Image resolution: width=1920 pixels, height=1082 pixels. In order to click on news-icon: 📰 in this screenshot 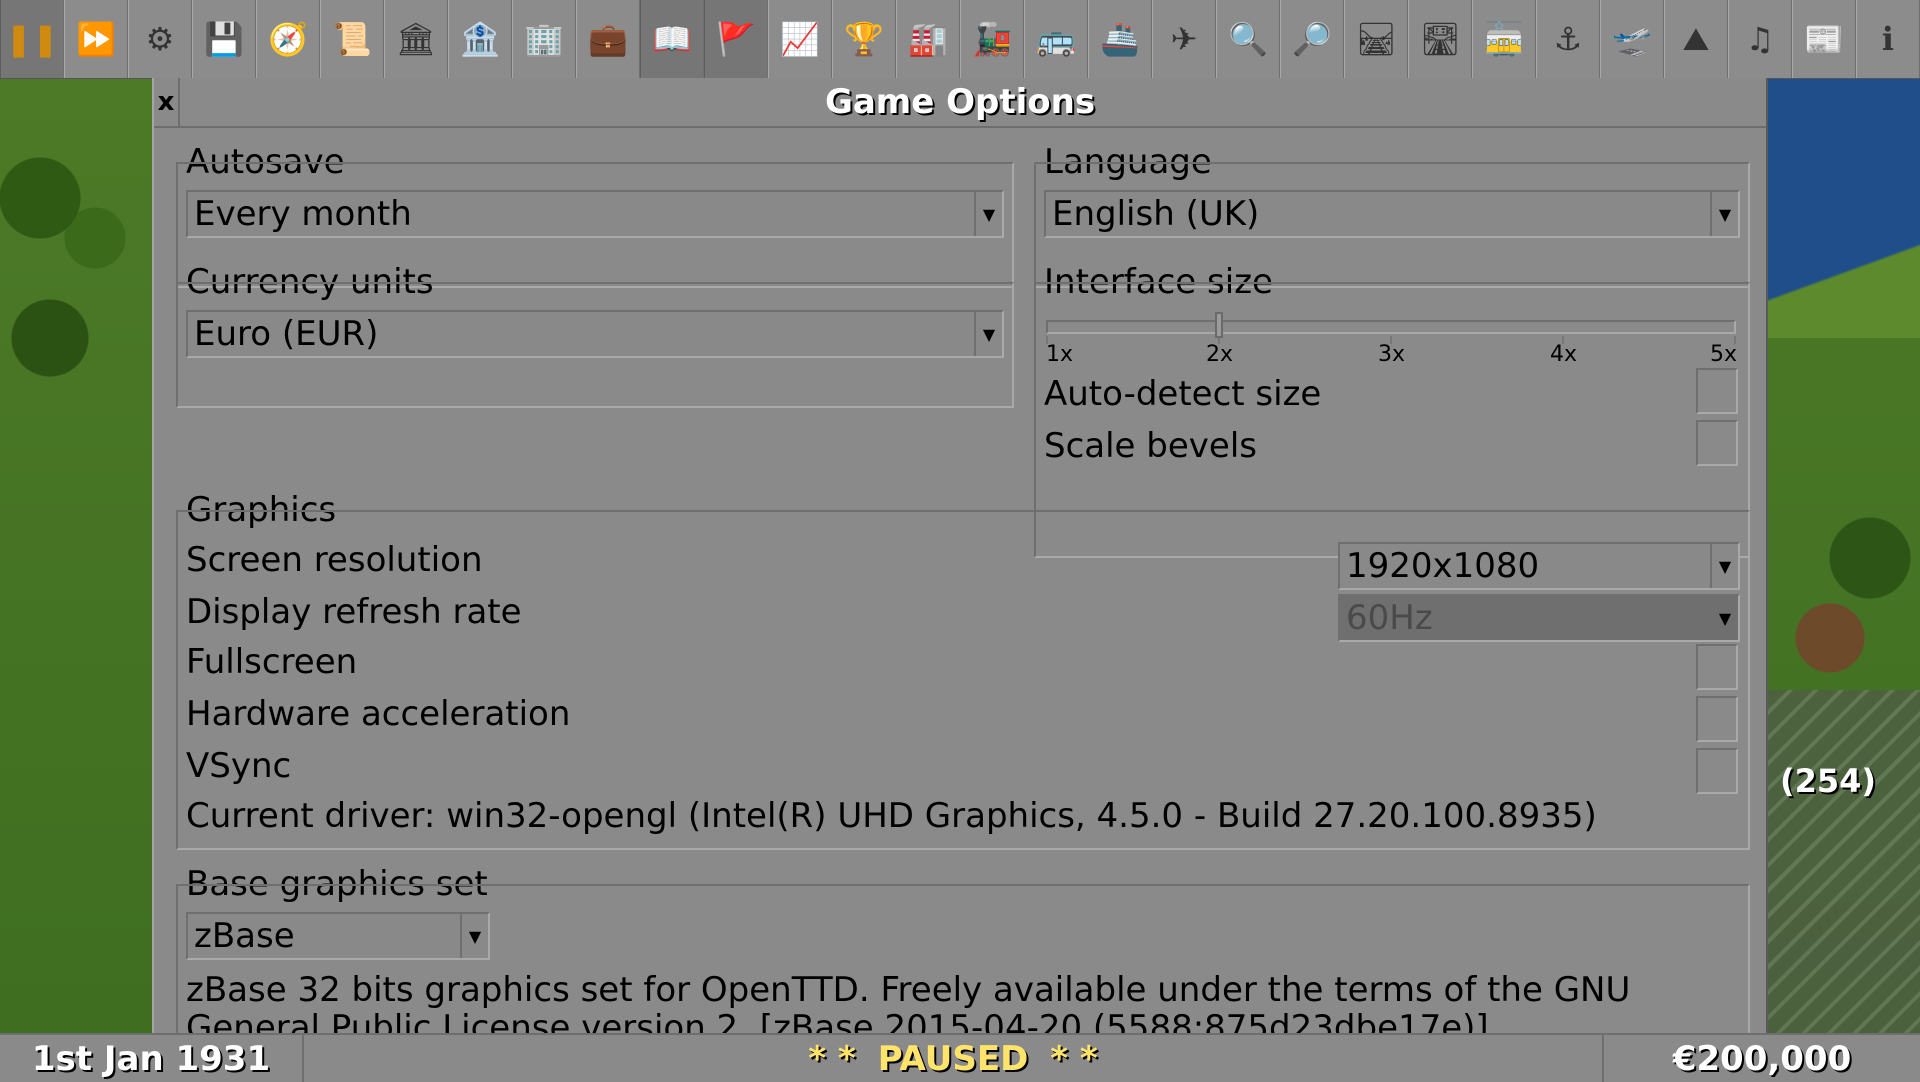, I will do `click(1824, 39)`.